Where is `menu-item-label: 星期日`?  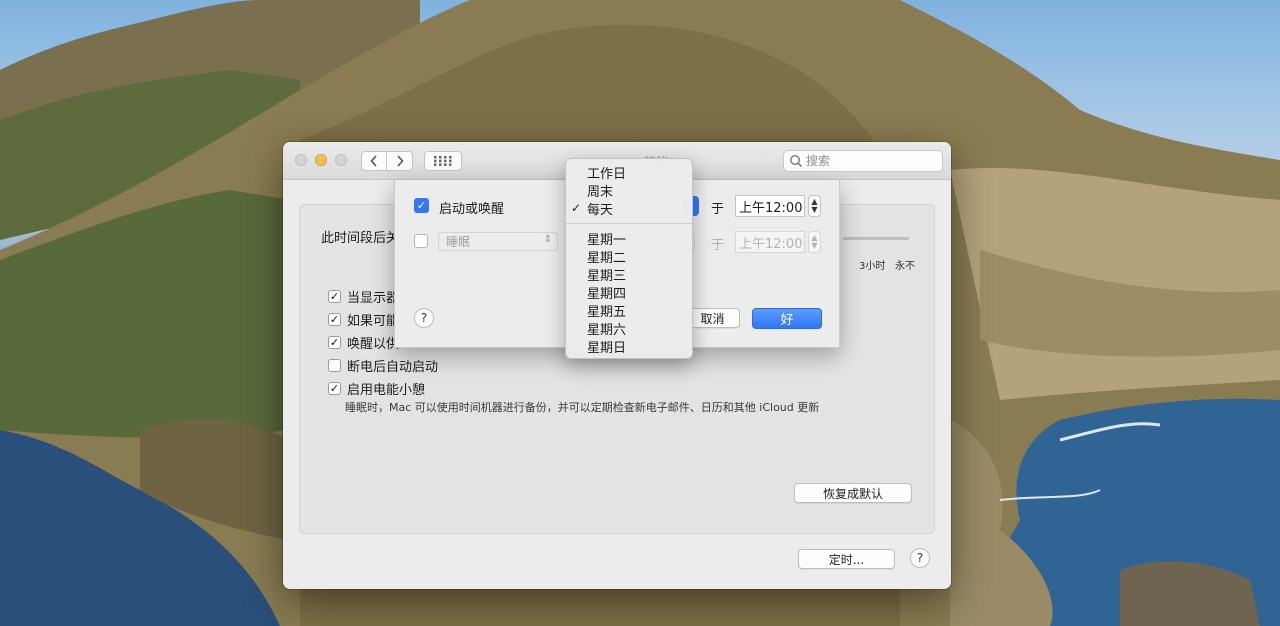 menu-item-label: 星期日 is located at coordinates (607, 348).